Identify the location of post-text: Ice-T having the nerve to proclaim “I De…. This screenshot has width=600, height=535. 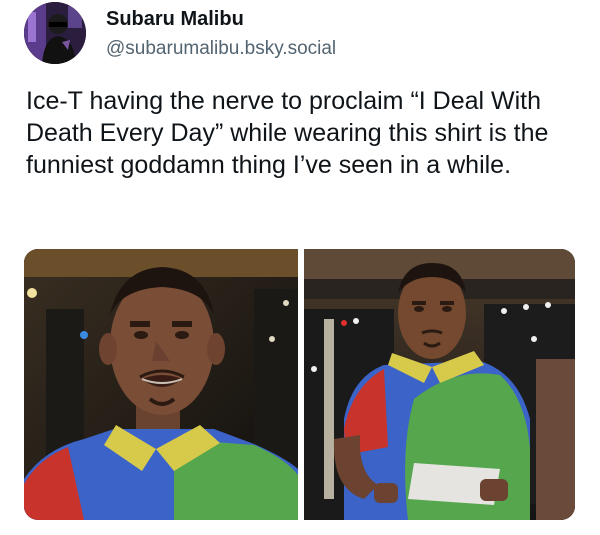
(287, 133).